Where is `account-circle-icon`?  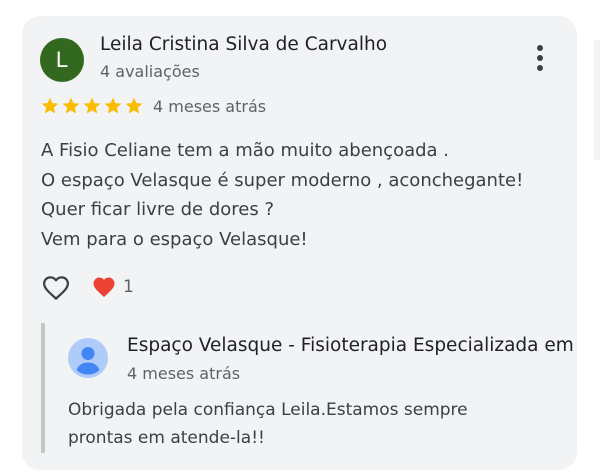
account-circle-icon is located at coordinates (88, 358).